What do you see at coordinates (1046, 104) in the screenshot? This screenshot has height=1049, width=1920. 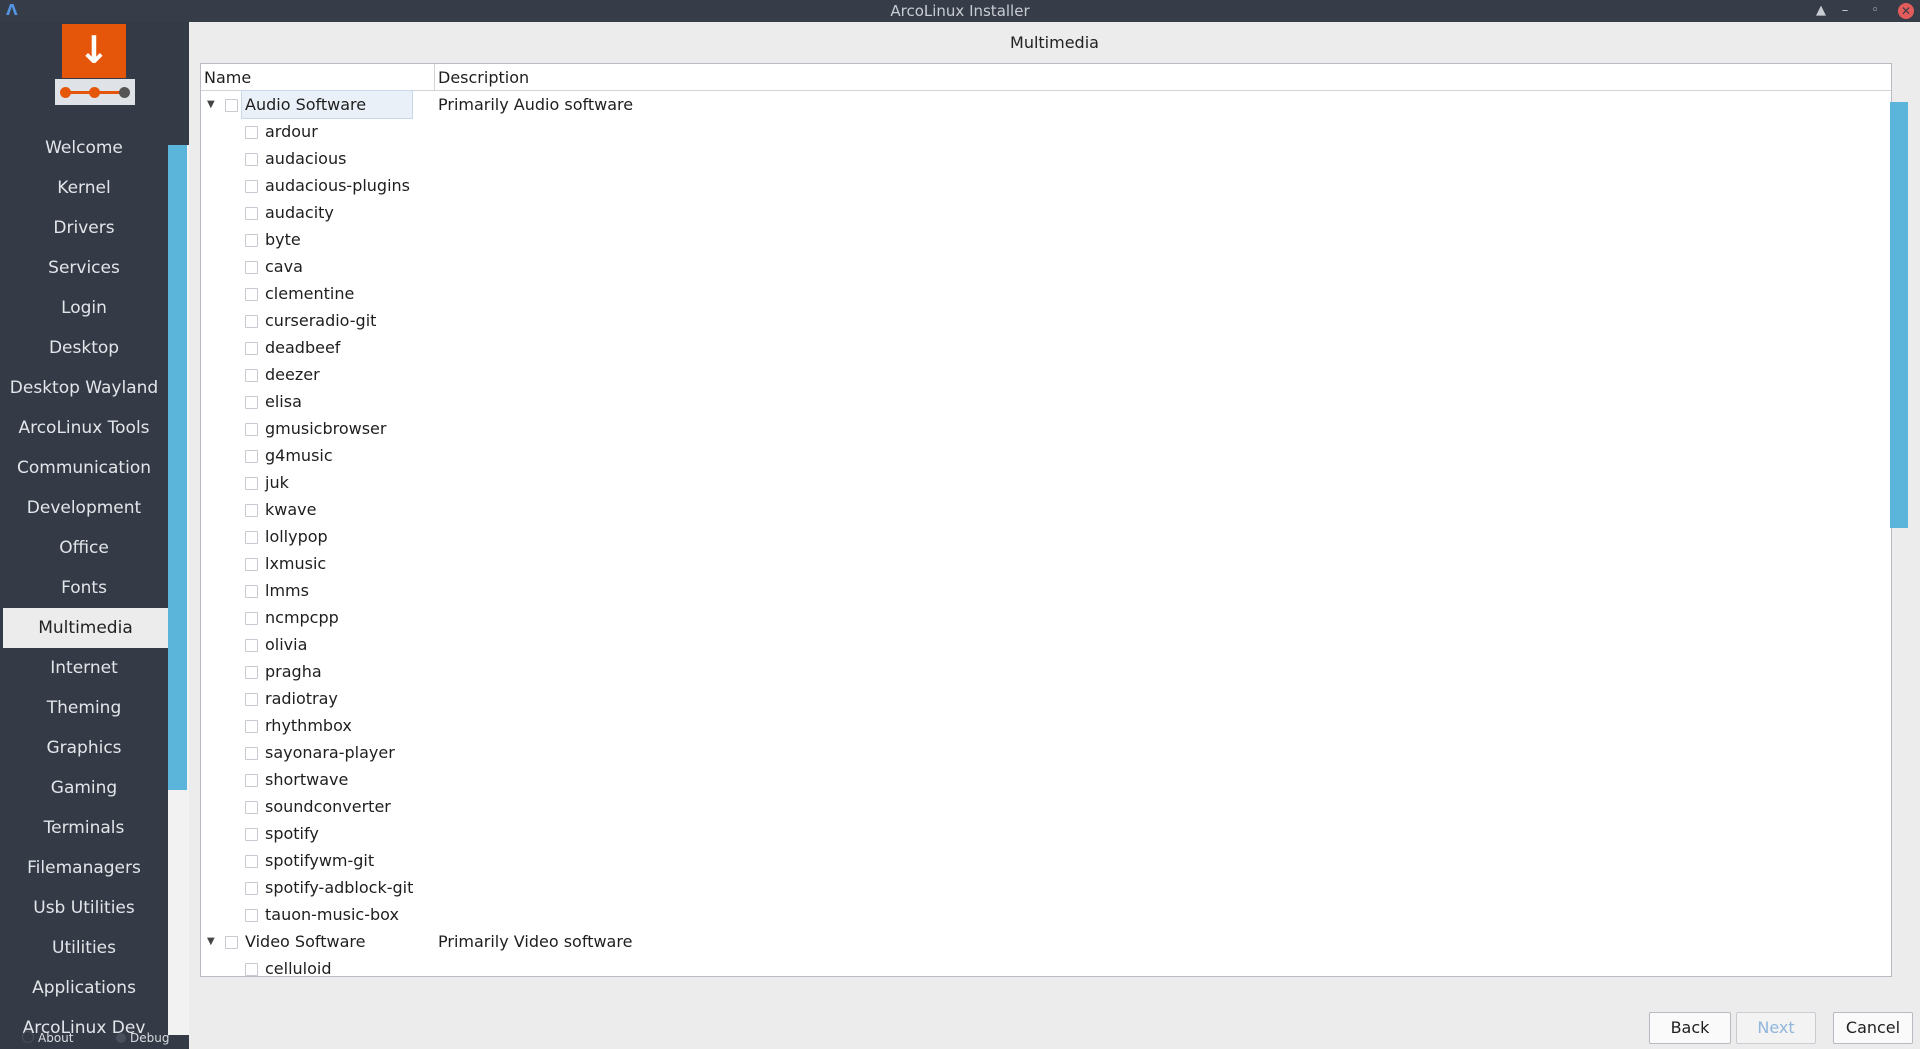 I see `tree-group-row: ▼ Audio Software Primarily Audio software` at bounding box center [1046, 104].